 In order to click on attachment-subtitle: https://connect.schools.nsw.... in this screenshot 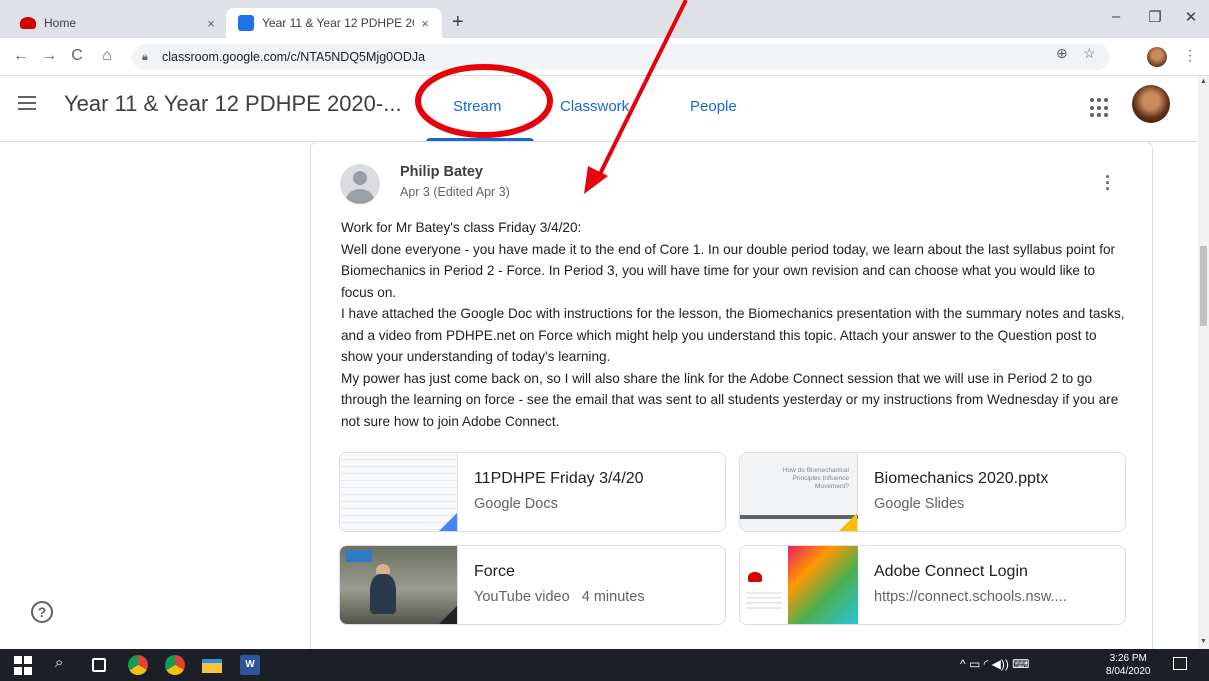, I will do `click(970, 597)`.